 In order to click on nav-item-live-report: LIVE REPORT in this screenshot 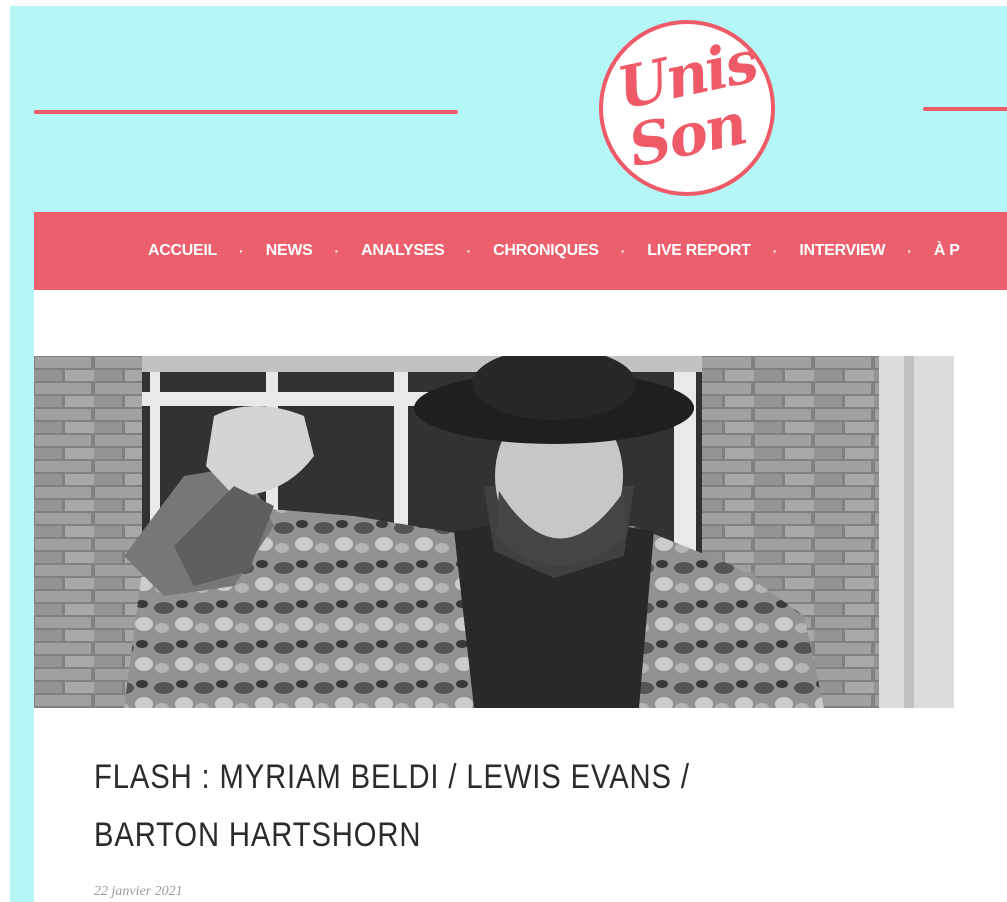, I will do `click(699, 251)`.